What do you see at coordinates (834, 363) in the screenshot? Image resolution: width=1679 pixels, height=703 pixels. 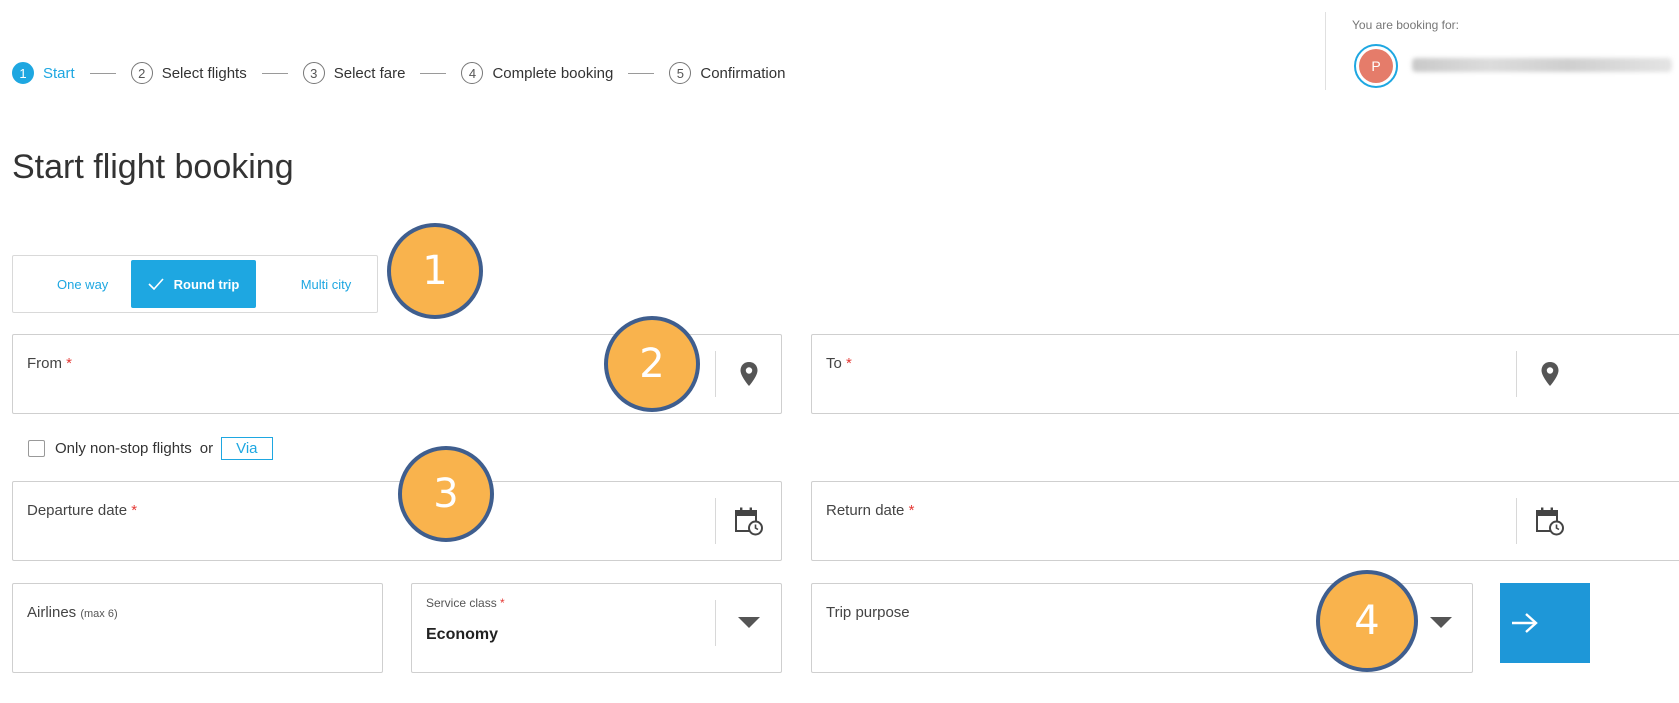 I see `to-label-text: To` at bounding box center [834, 363].